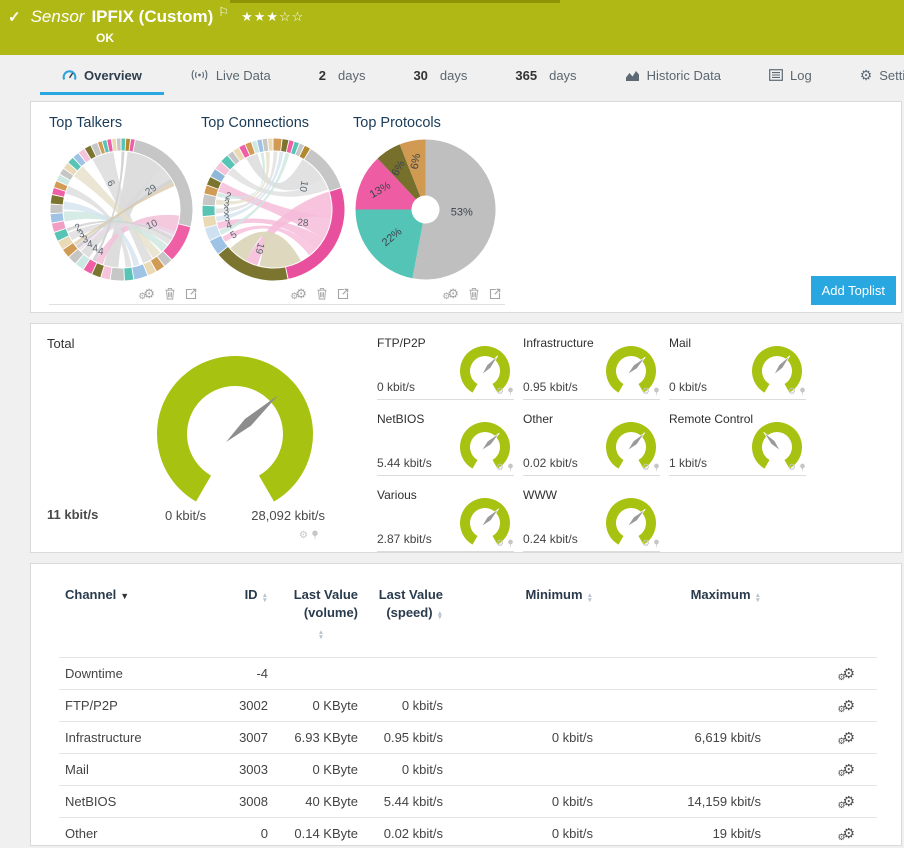  Describe the element at coordinates (251, 705) in the screenshot. I see `cell-id: 3002` at that location.